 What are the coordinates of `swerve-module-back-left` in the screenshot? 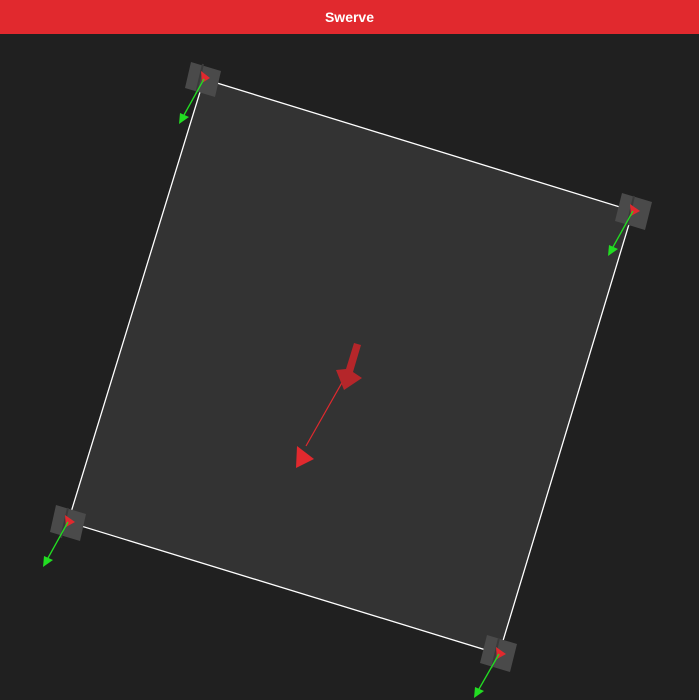 It's located at (64, 536).